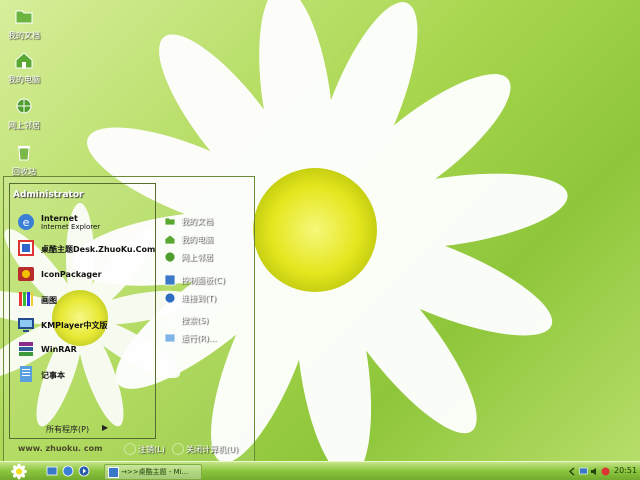 Image resolution: width=640 pixels, height=480 pixels. I want to click on svg-text: e, so click(26, 222).